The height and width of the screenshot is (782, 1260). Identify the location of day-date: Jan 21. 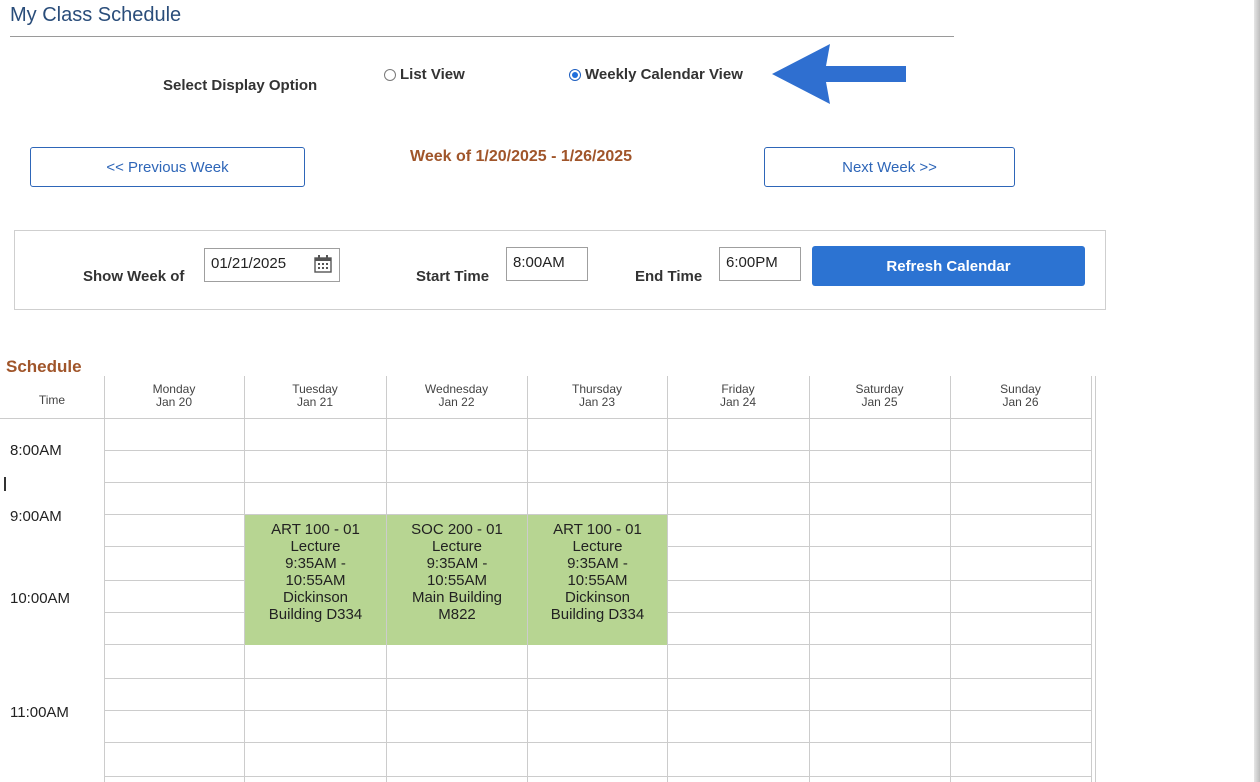
(315, 402).